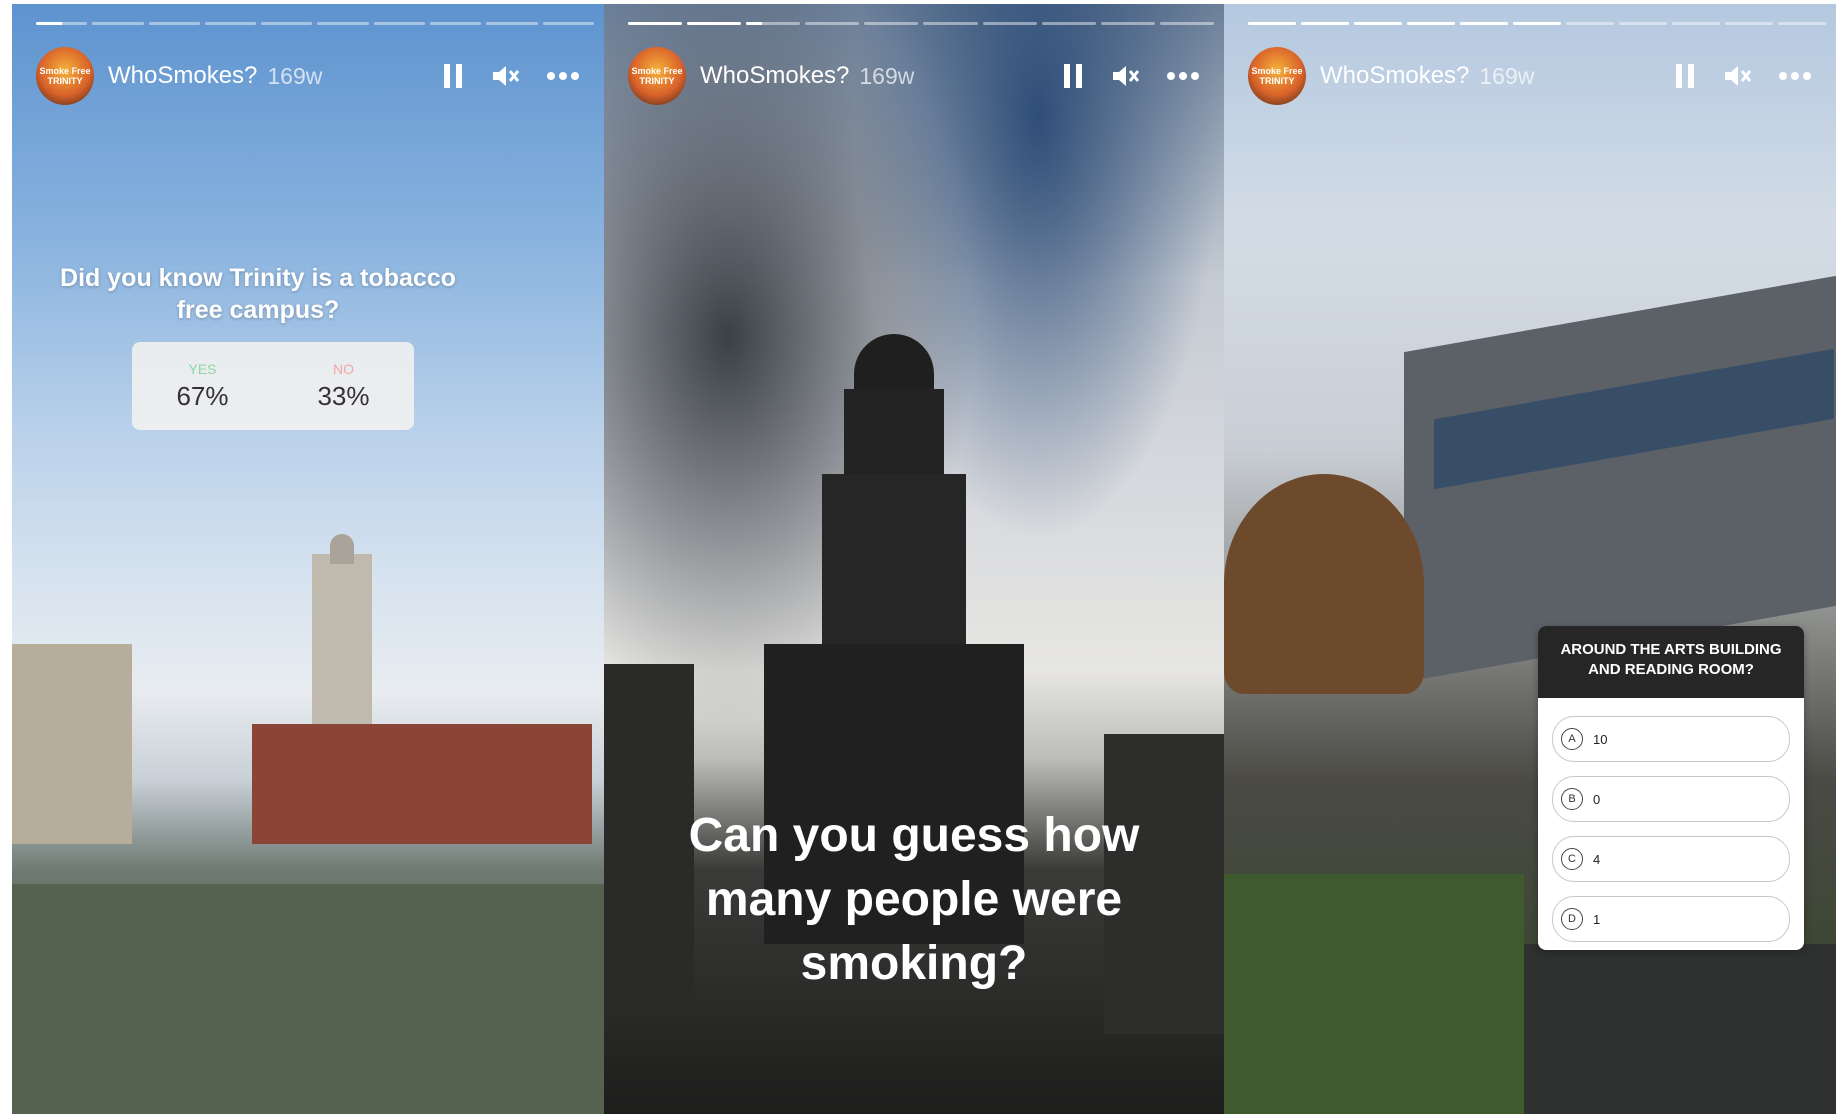 The image size is (1836, 1114). I want to click on option-letter: A, so click(1572, 739).